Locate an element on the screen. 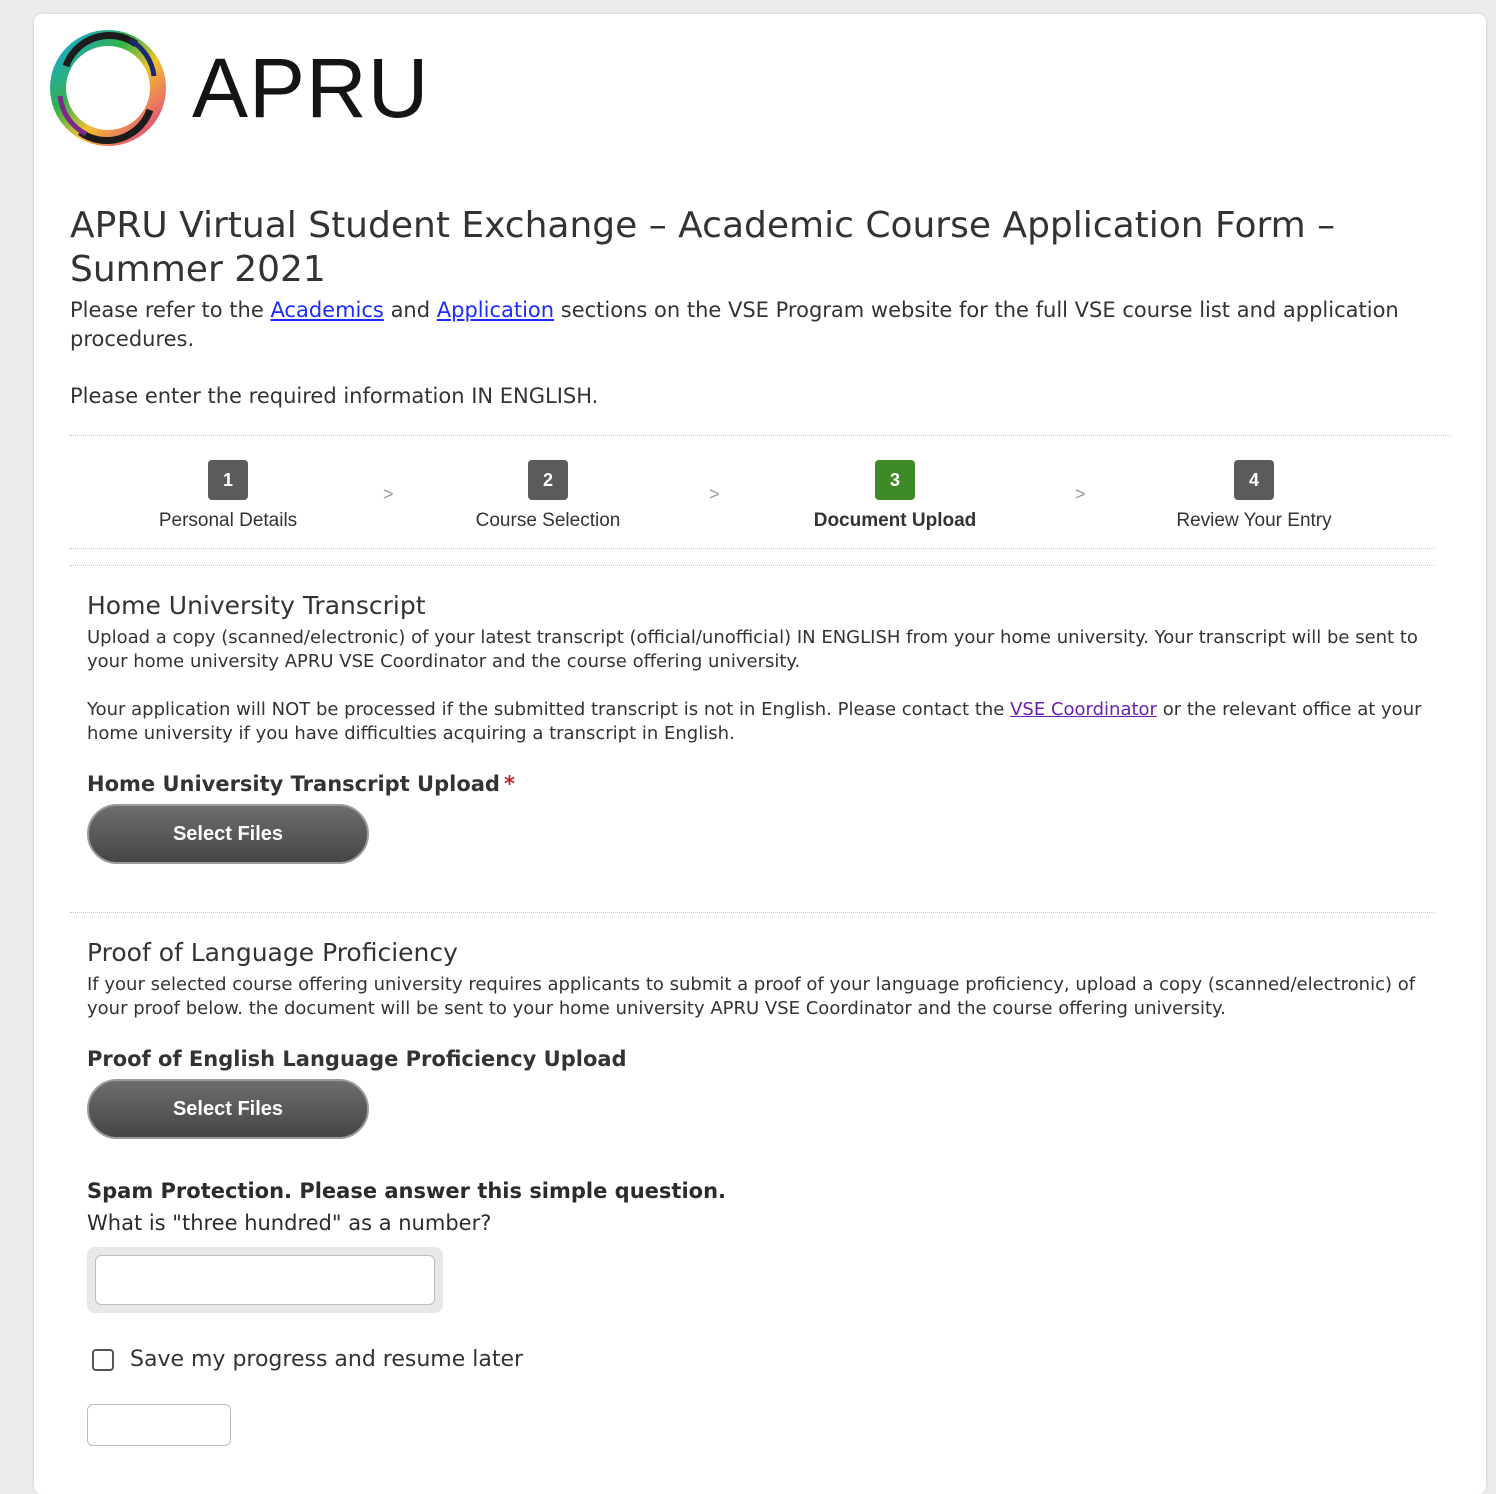  spam-answer-wrapper is located at coordinates (265, 1280).